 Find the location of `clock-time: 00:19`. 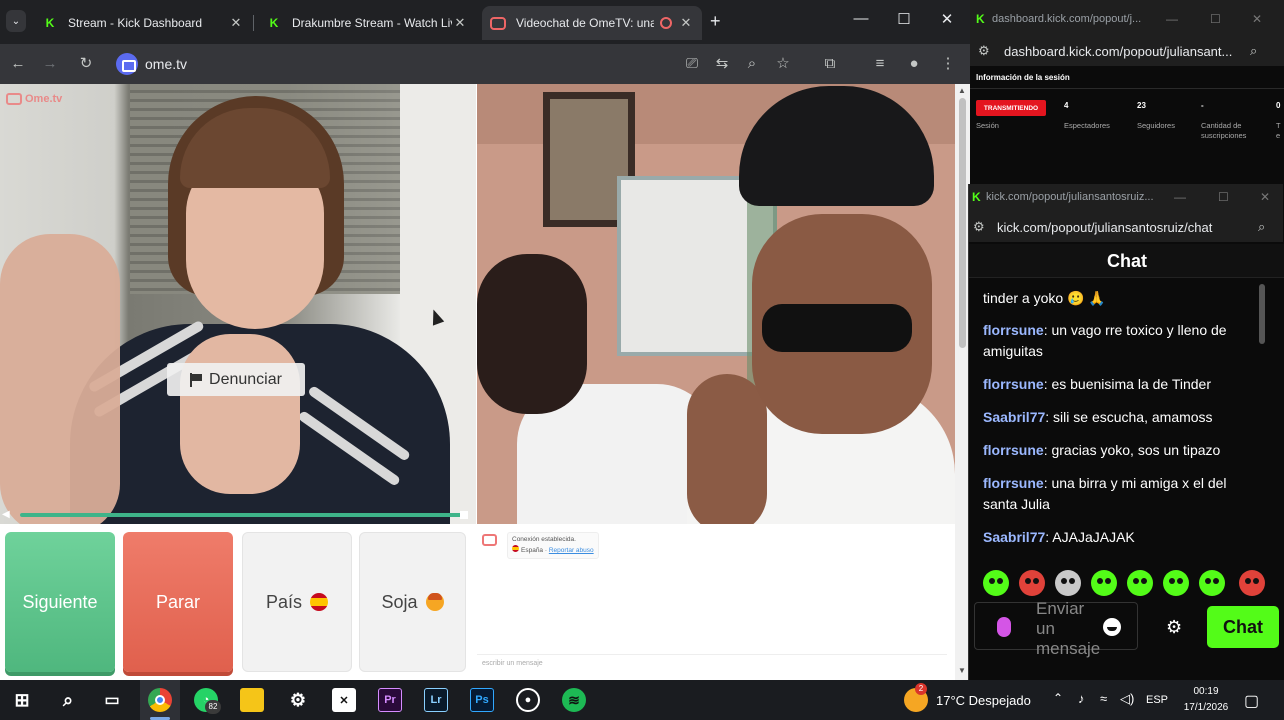

clock-time: 00:19 is located at coordinates (1206, 692).